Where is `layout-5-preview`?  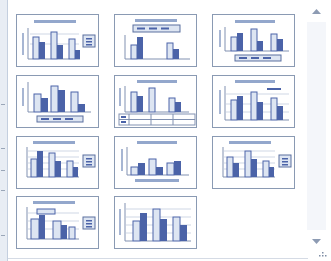
layout-5-preview is located at coordinates (157, 103).